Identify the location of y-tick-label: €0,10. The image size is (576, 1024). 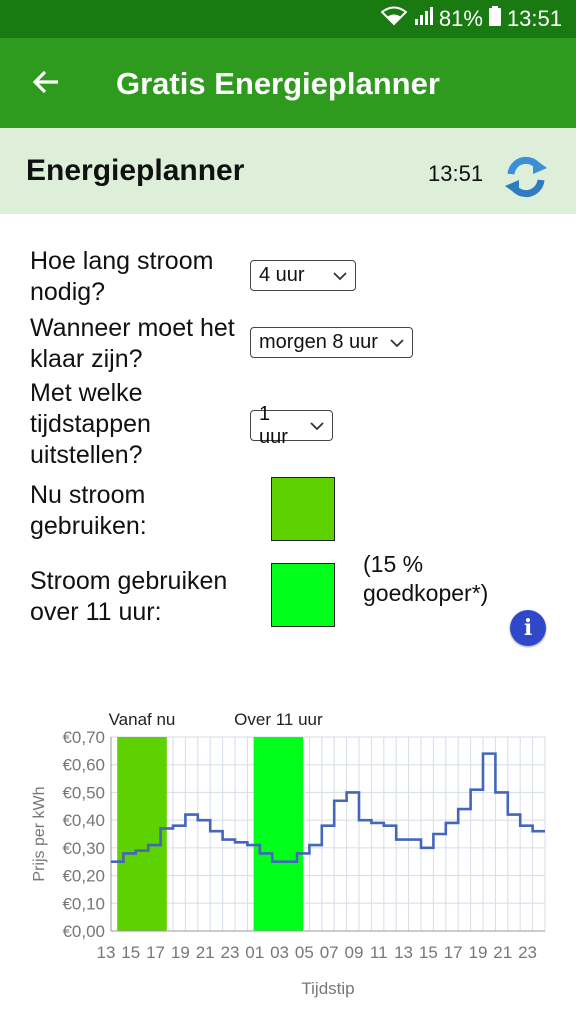
(83, 903).